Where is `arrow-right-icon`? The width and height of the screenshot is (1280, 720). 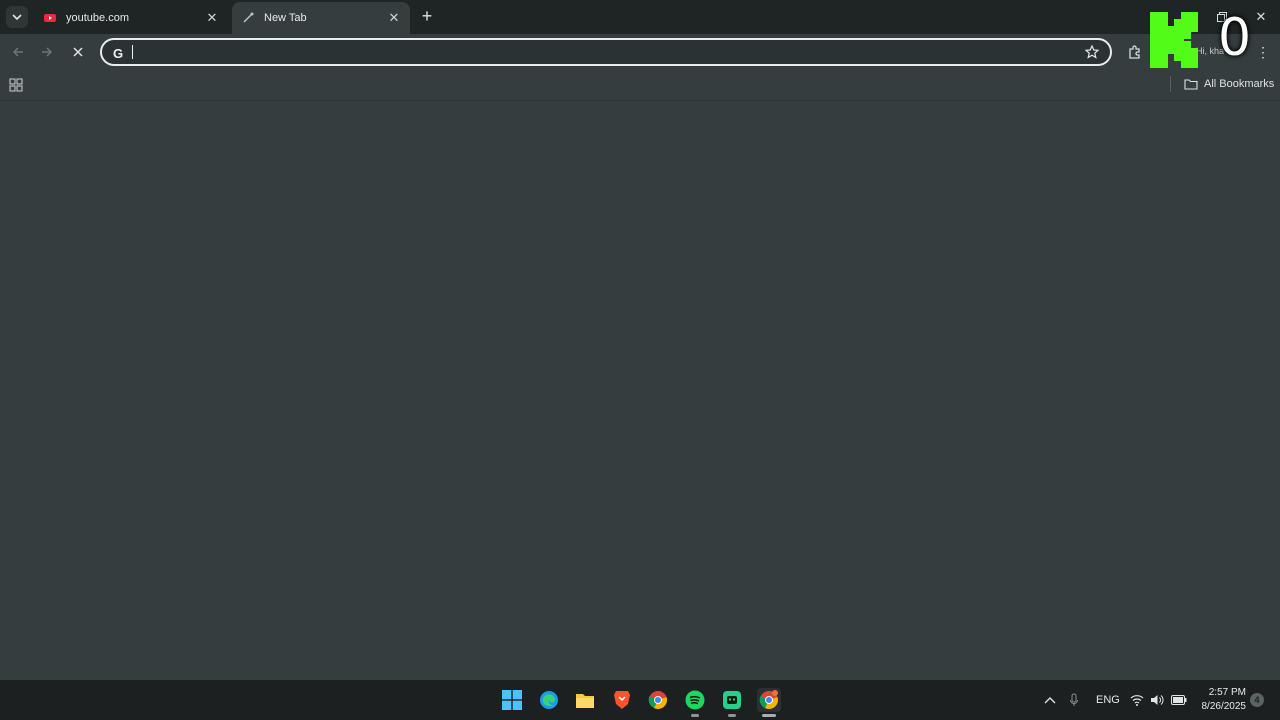
arrow-right-icon is located at coordinates (47, 52).